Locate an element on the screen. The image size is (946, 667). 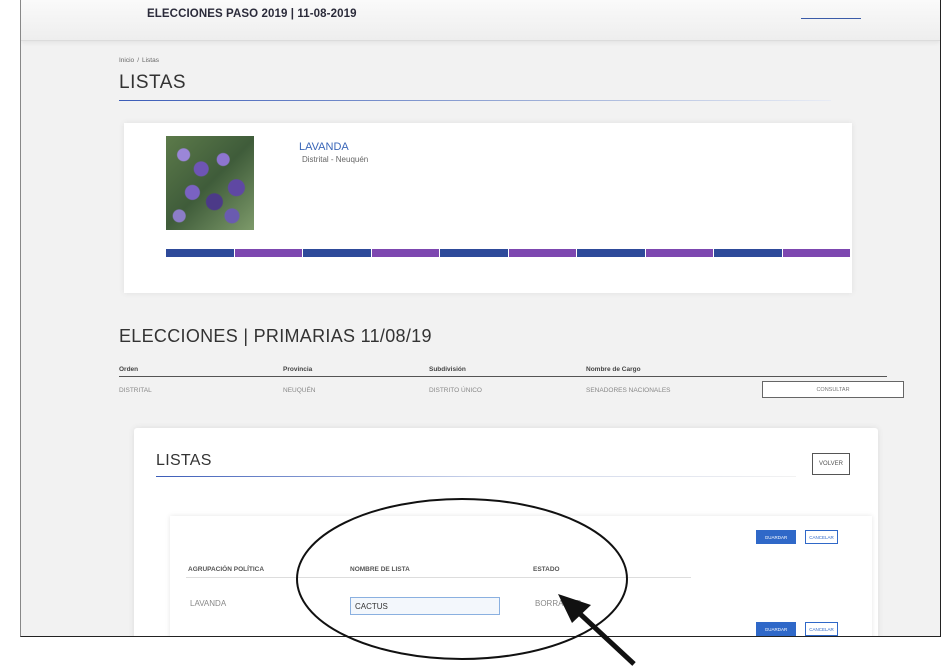
breadcrumb: Inicio / Listas is located at coordinates (140, 60).